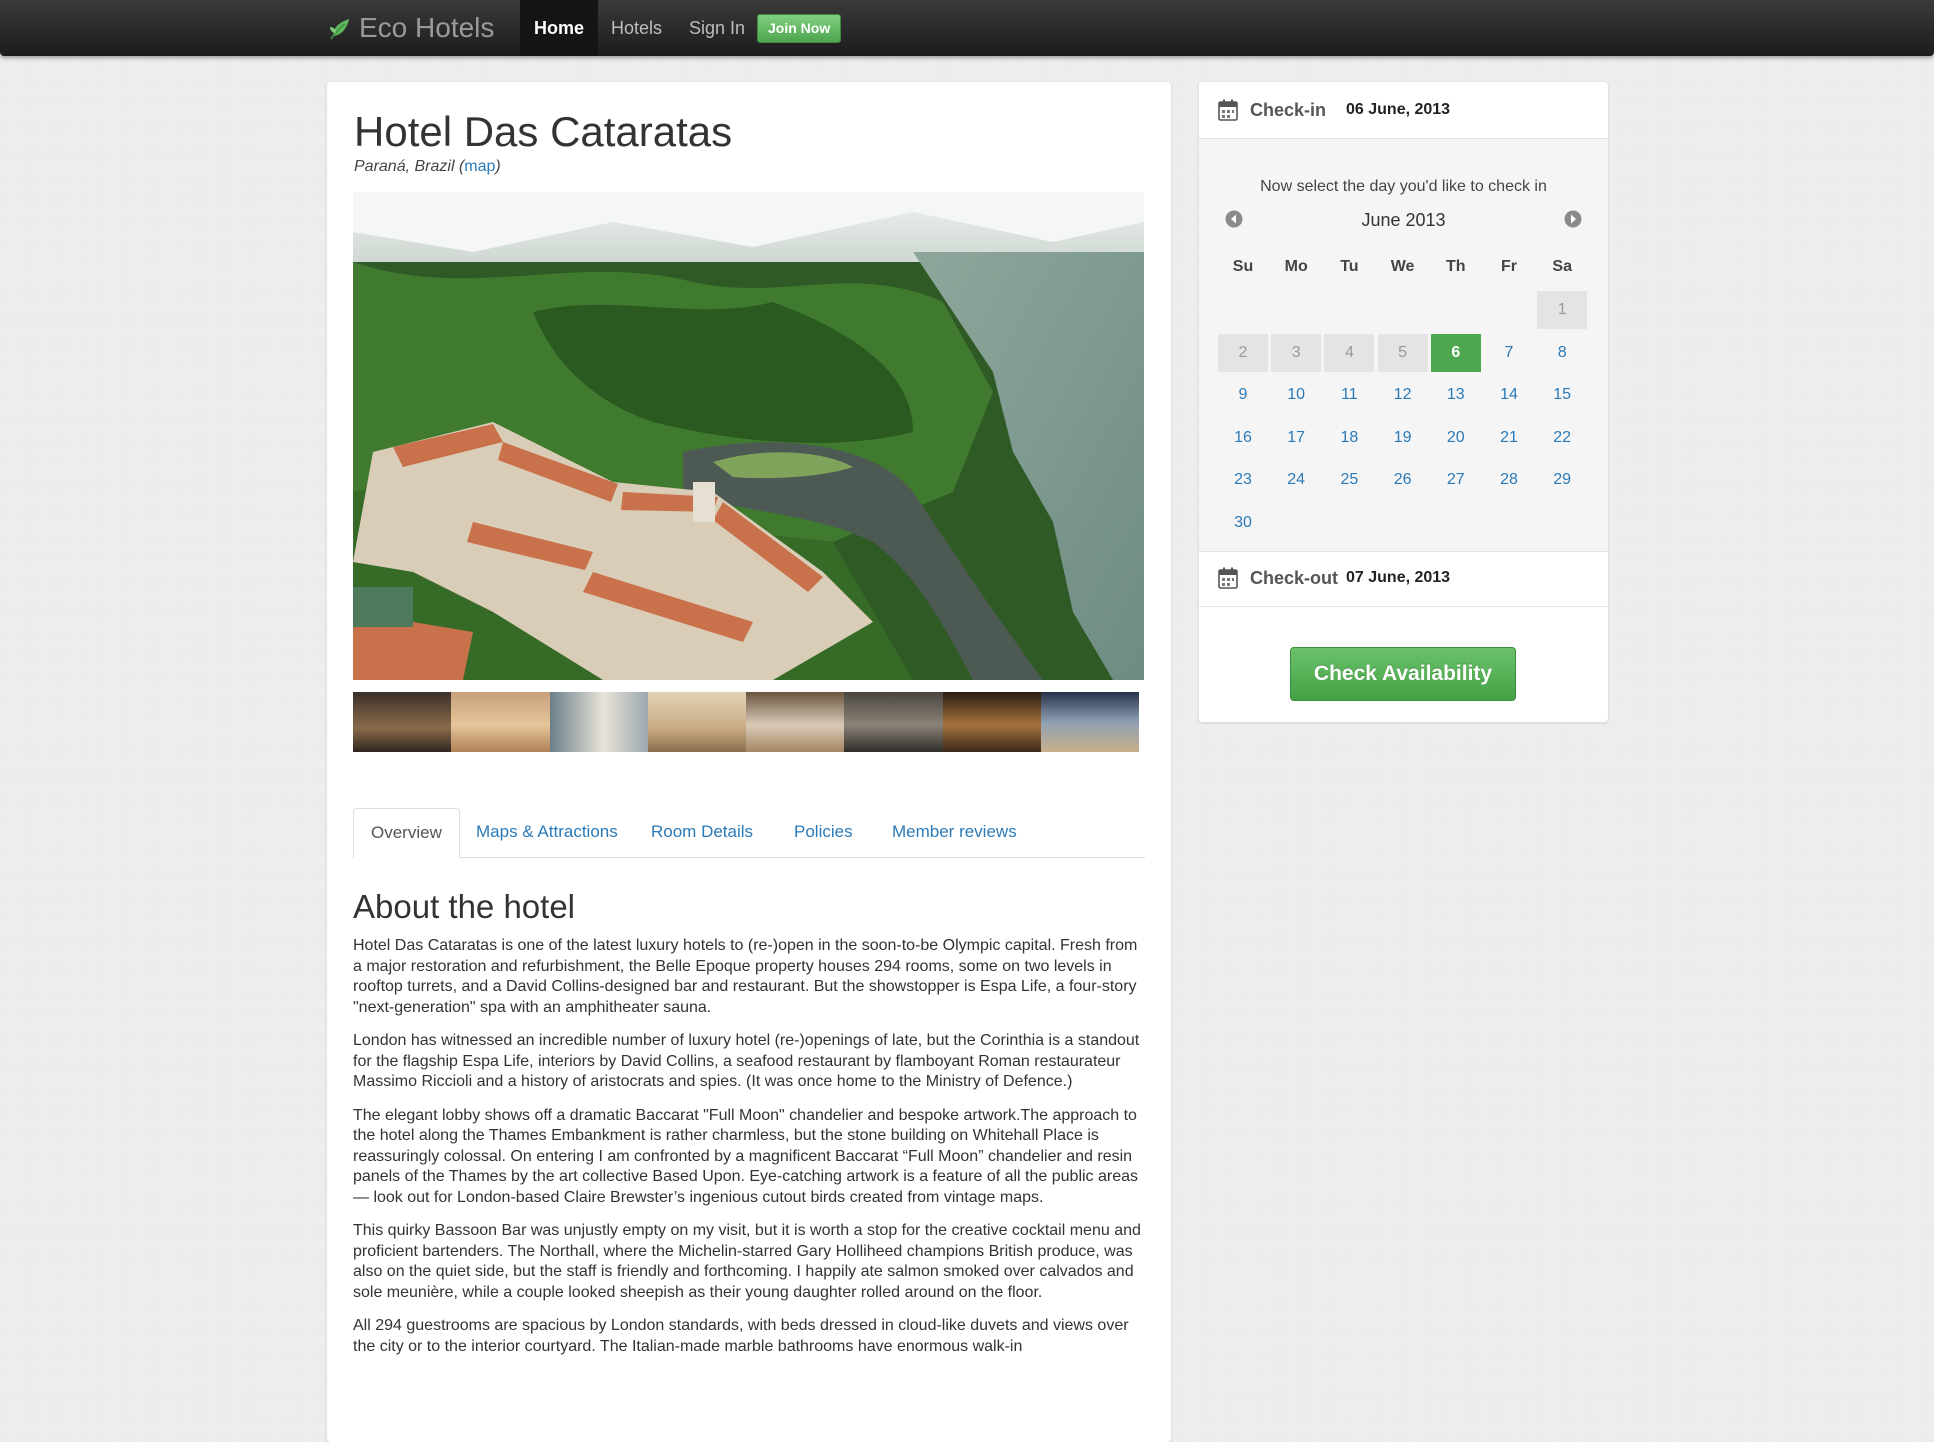 Image resolution: width=1934 pixels, height=1442 pixels. Describe the element at coordinates (479, 166) in the screenshot. I see `map-link: map` at that location.